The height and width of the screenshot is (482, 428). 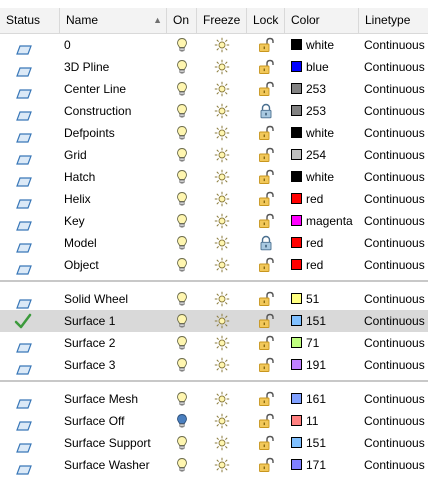 What do you see at coordinates (114, 177) in the screenshot?
I see `layer-name: Hatch` at bounding box center [114, 177].